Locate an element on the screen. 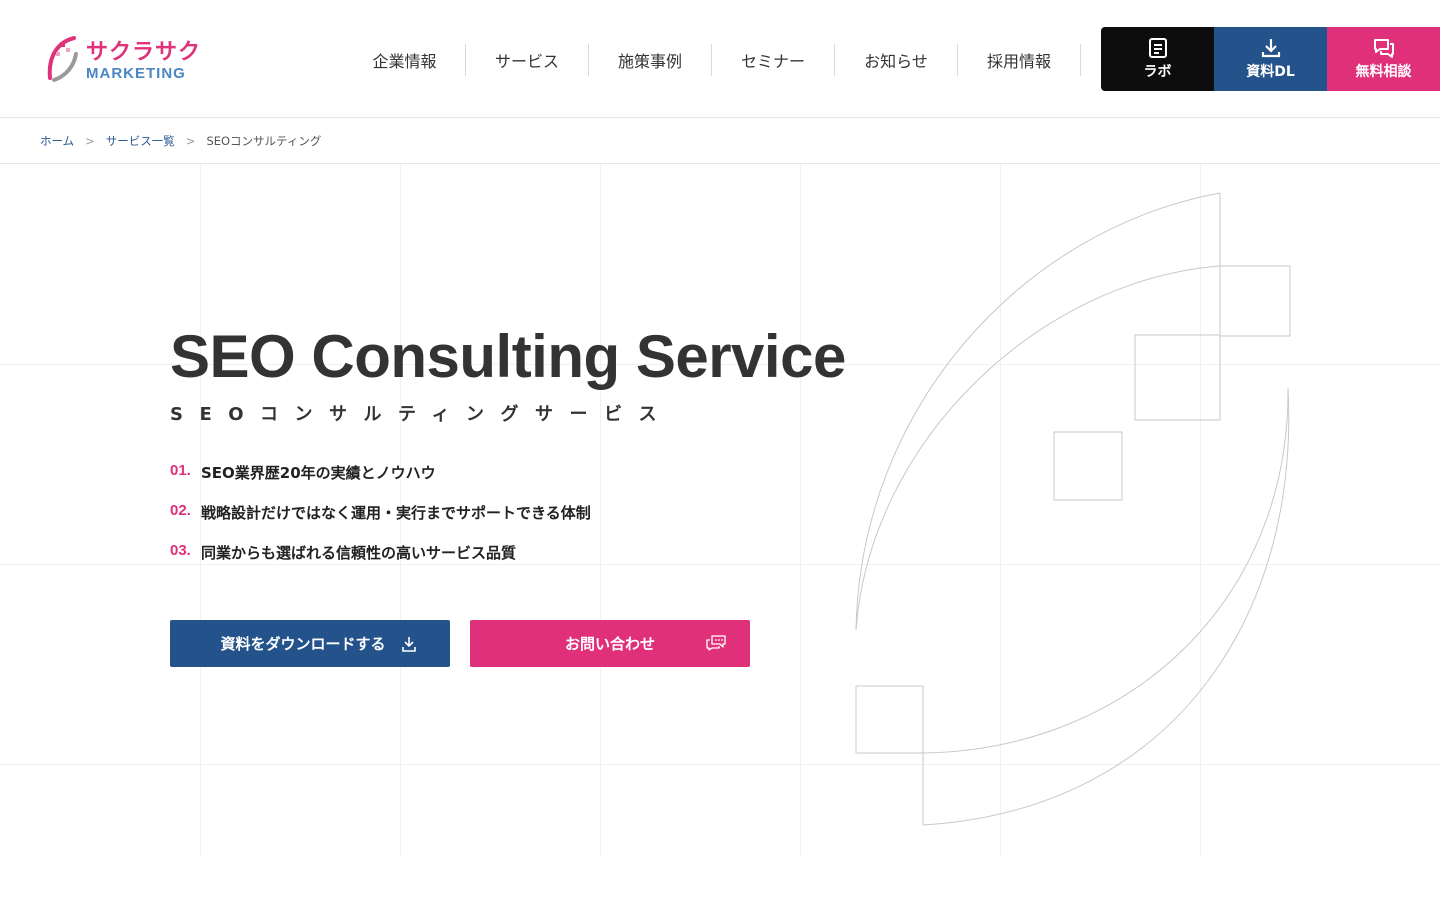 The image size is (1440, 900). feature-number: 02. is located at coordinates (180, 510).